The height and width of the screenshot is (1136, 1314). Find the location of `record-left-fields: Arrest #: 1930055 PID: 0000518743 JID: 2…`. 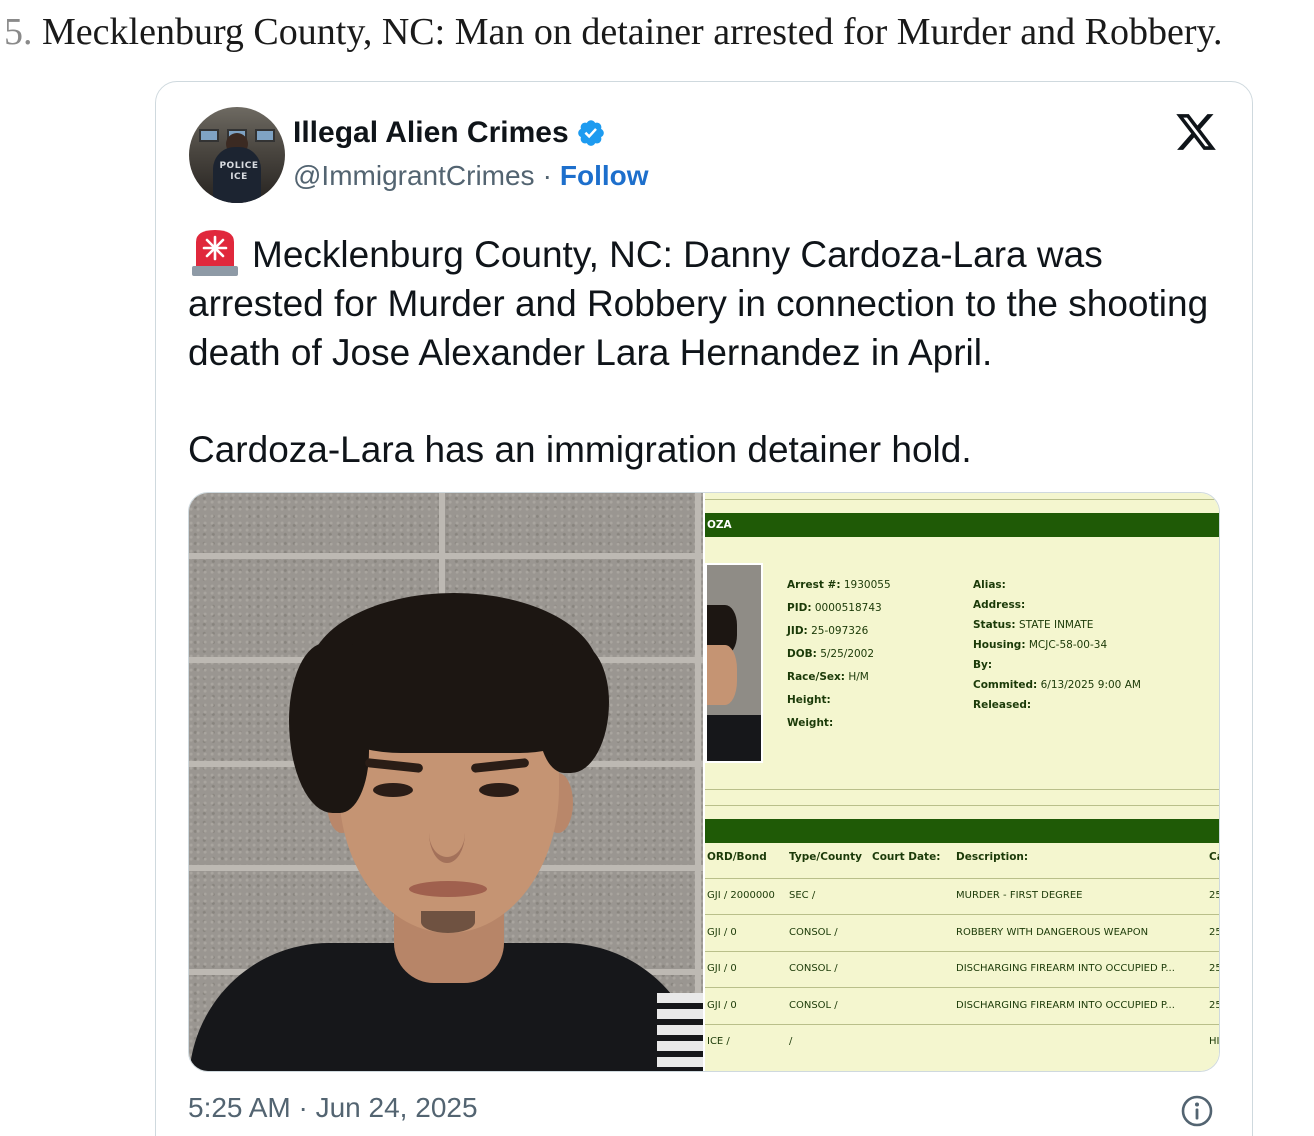

record-left-fields: Arrest #: 1930055 PID: 0000518743 JID: 2… is located at coordinates (839, 659).